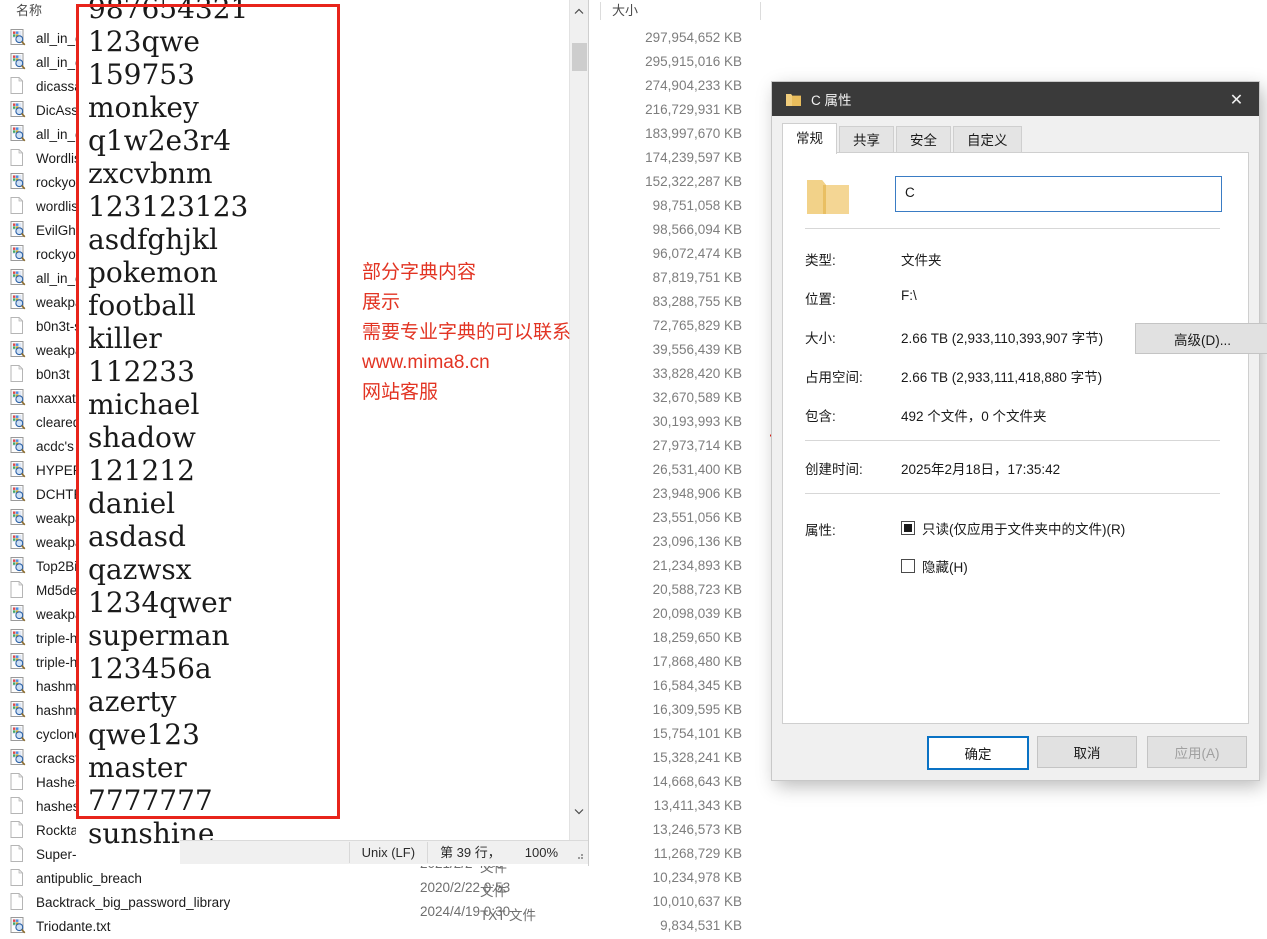 The width and height of the screenshot is (1267, 939). What do you see at coordinates (578, 420) in the screenshot?
I see `editor-vertical-scrollbar` at bounding box center [578, 420].